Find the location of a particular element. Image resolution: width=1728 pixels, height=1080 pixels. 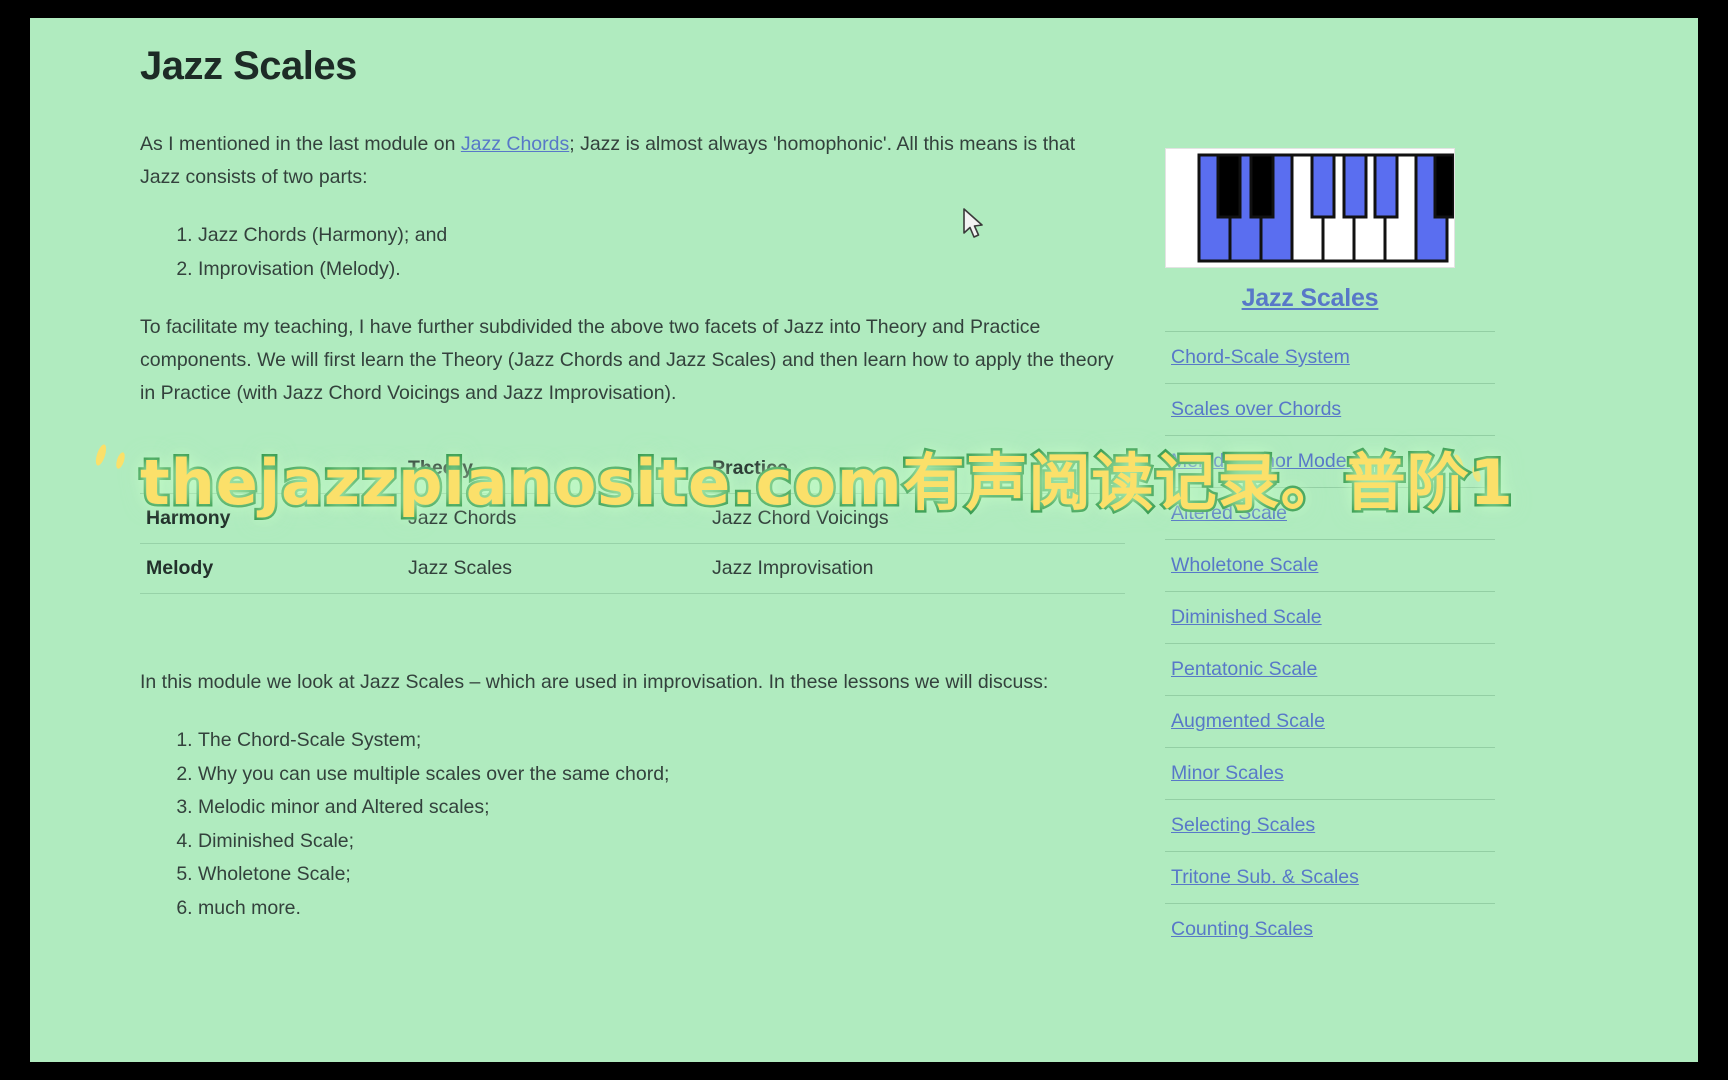

list-item: The Chord-Scale System; is located at coordinates (674, 741).